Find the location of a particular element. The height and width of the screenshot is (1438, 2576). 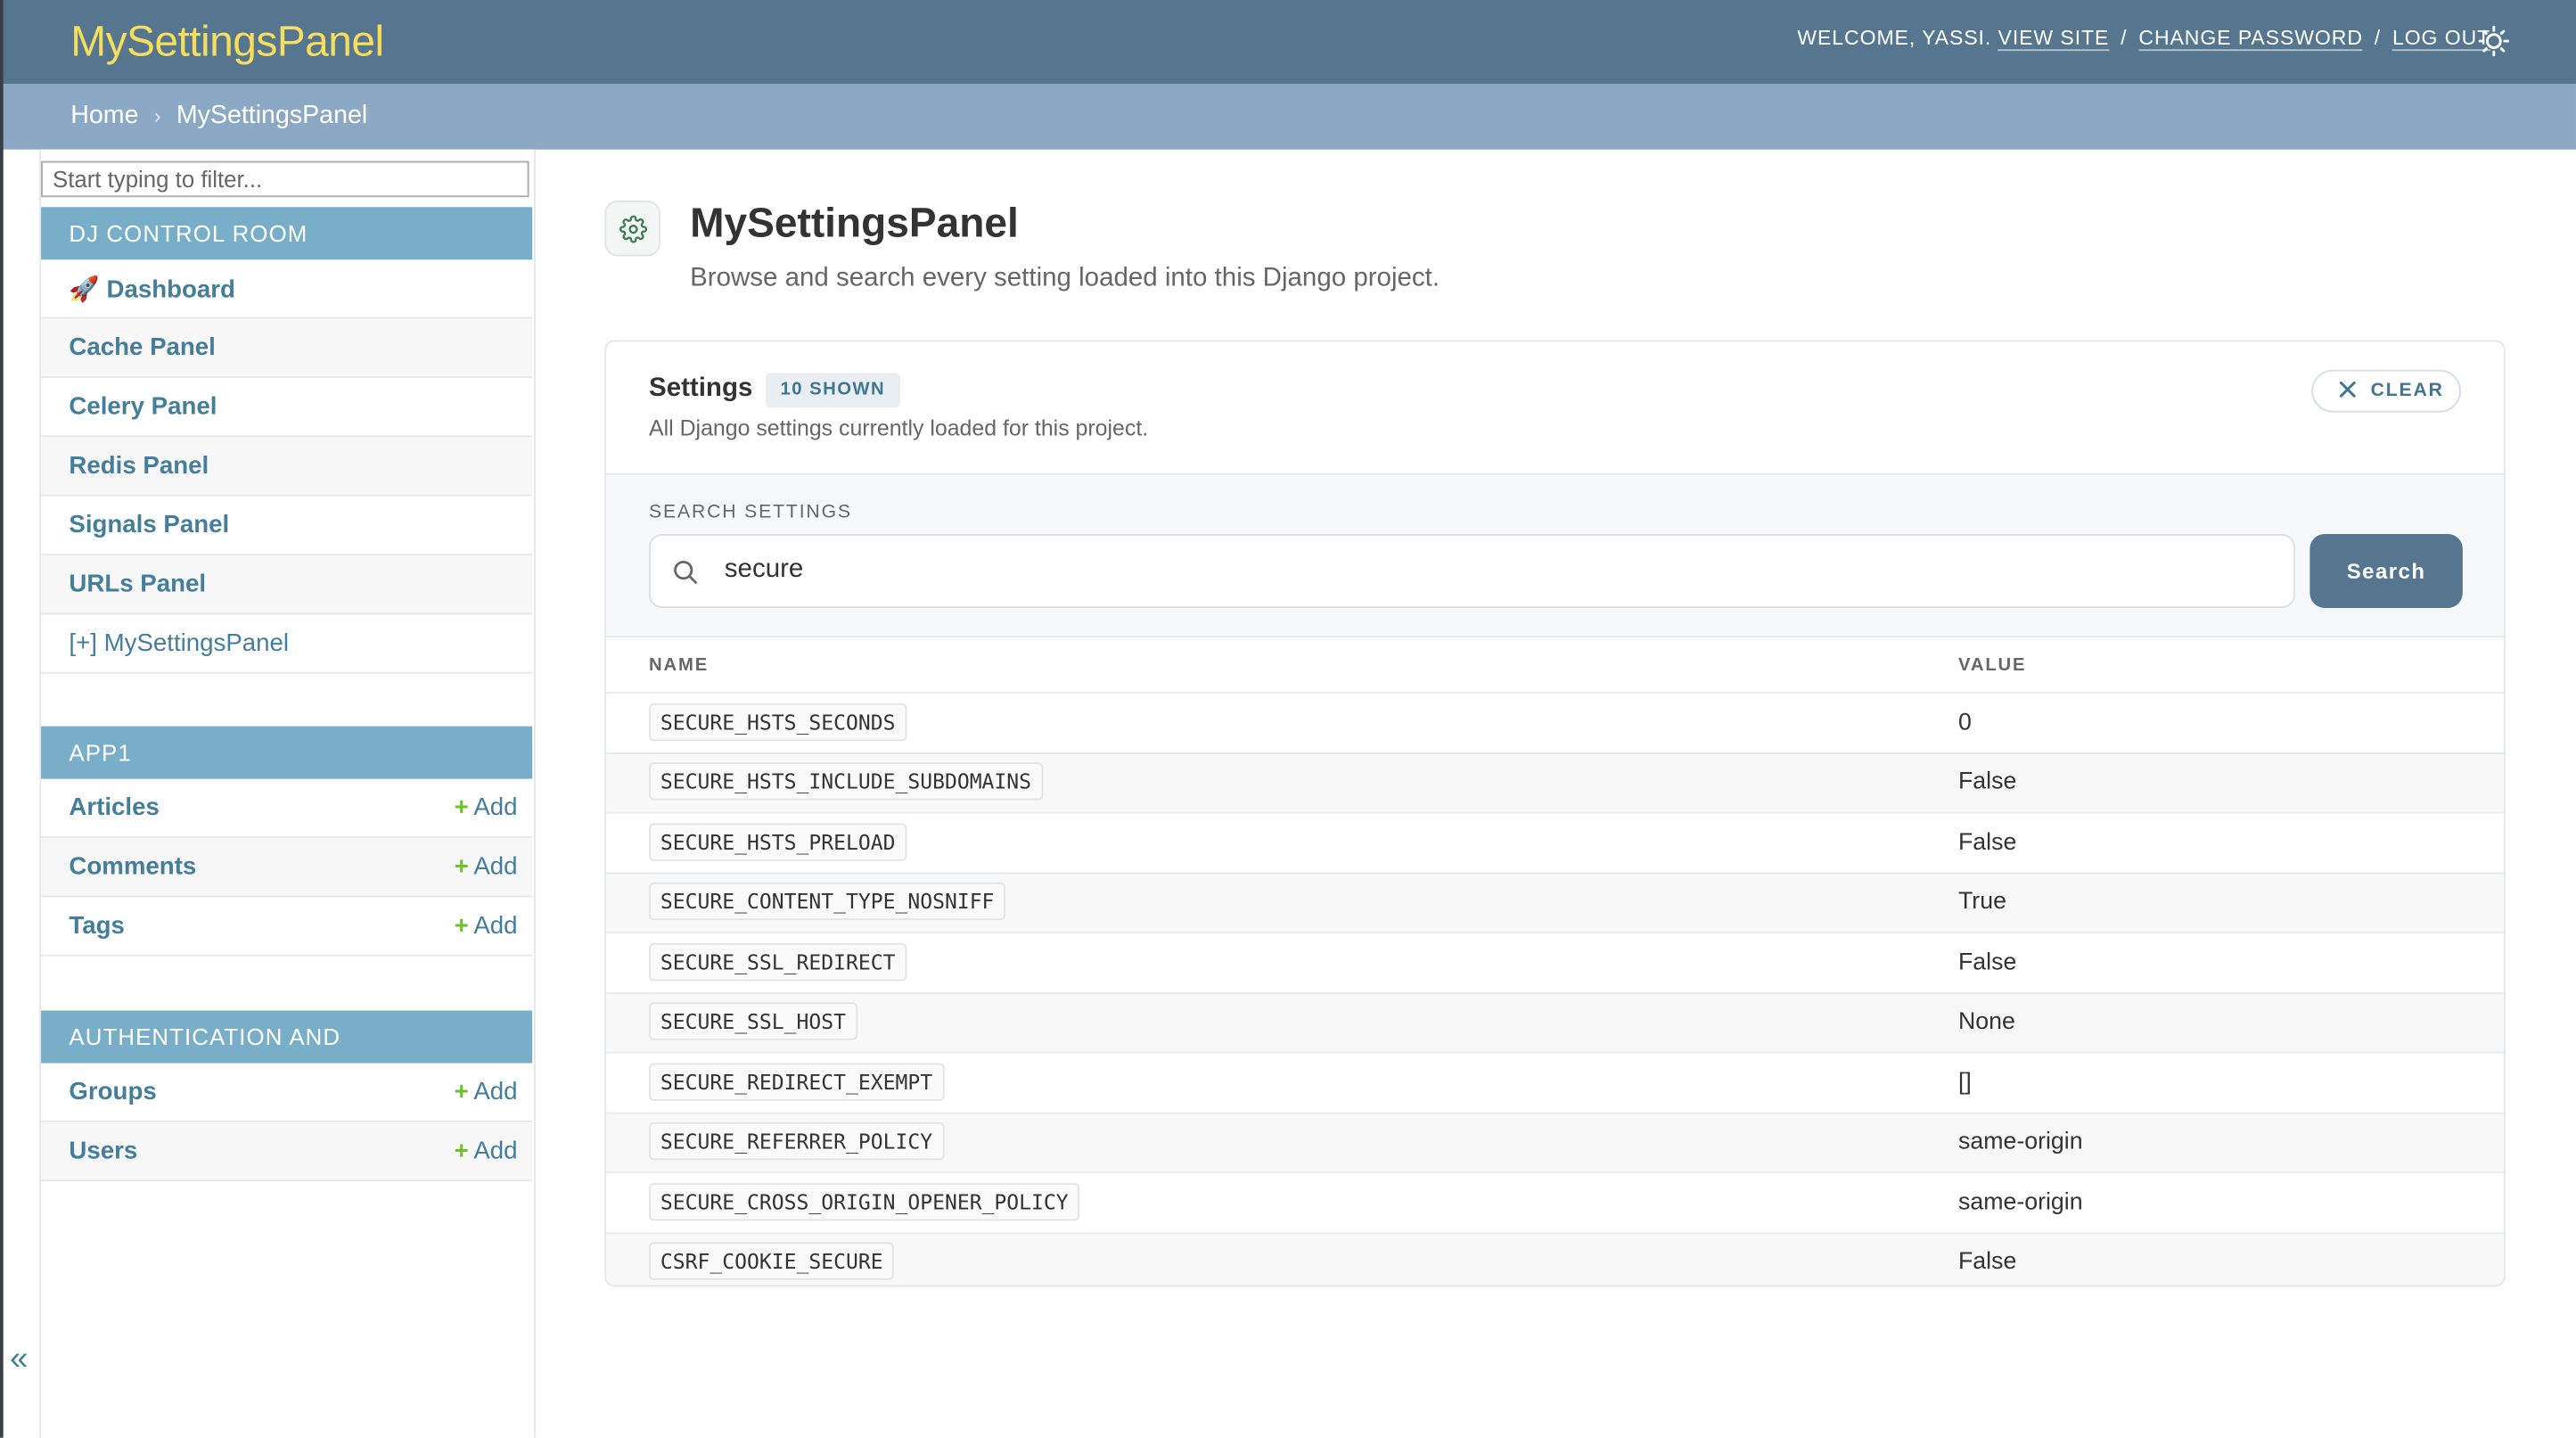

breadcrumb-current: MySettingsPanel is located at coordinates (272, 116).